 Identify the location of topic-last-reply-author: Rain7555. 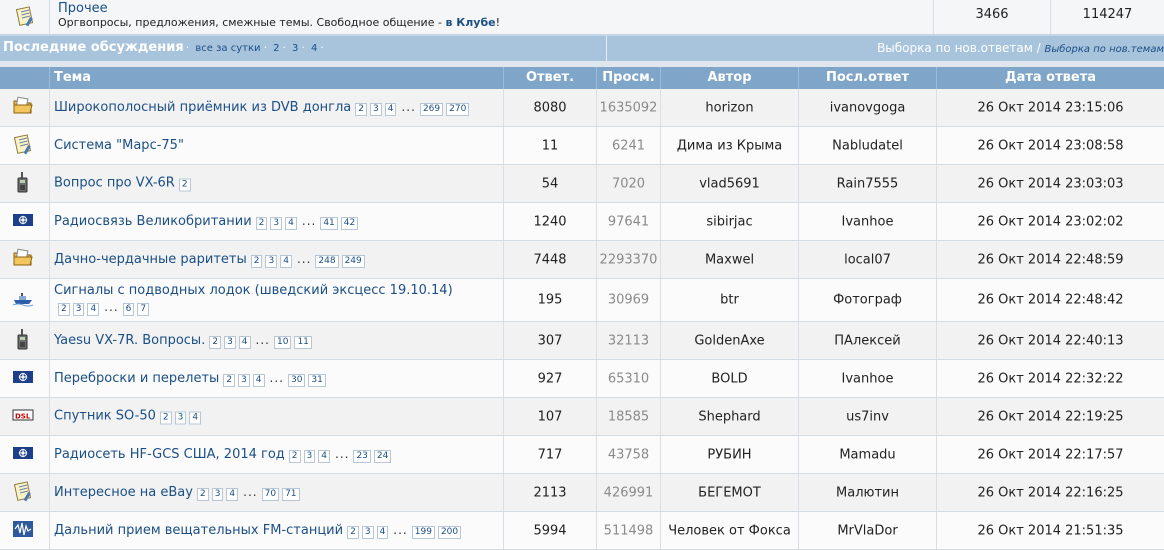
(867, 183).